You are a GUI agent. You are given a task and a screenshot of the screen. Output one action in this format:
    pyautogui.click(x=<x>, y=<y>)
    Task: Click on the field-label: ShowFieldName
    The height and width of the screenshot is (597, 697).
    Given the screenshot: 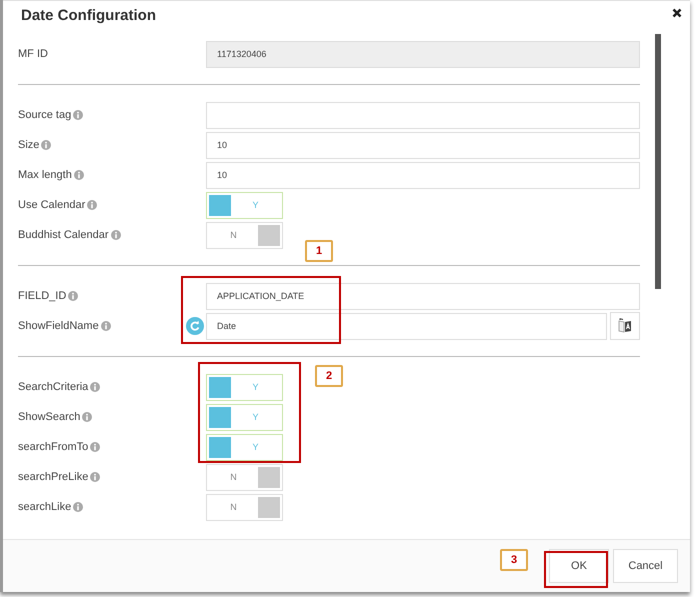 What is the action you would take?
    pyautogui.click(x=58, y=326)
    